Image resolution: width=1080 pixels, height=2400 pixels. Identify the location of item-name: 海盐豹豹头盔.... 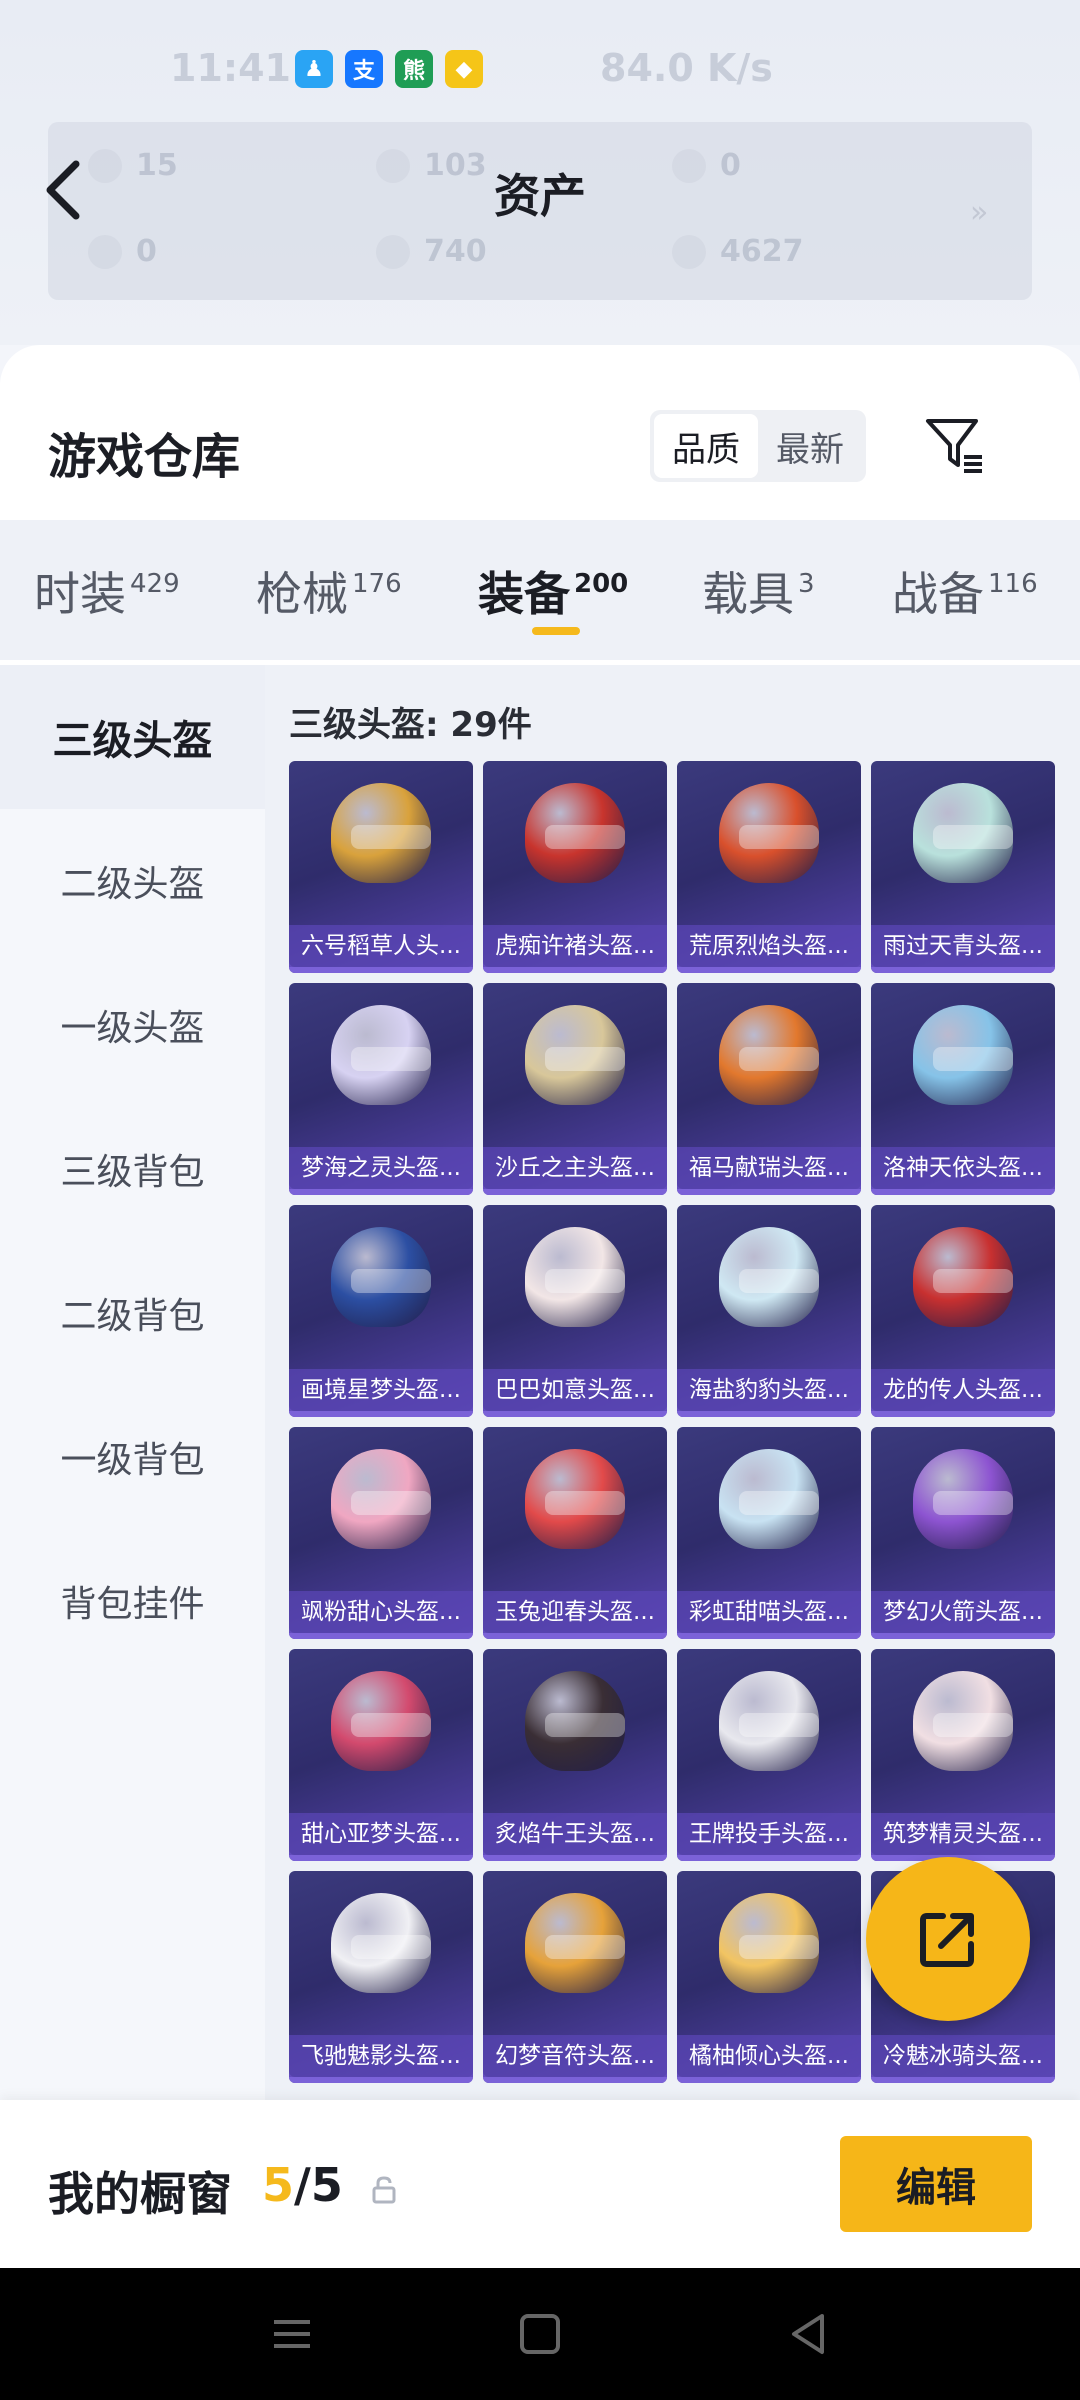
(769, 1390).